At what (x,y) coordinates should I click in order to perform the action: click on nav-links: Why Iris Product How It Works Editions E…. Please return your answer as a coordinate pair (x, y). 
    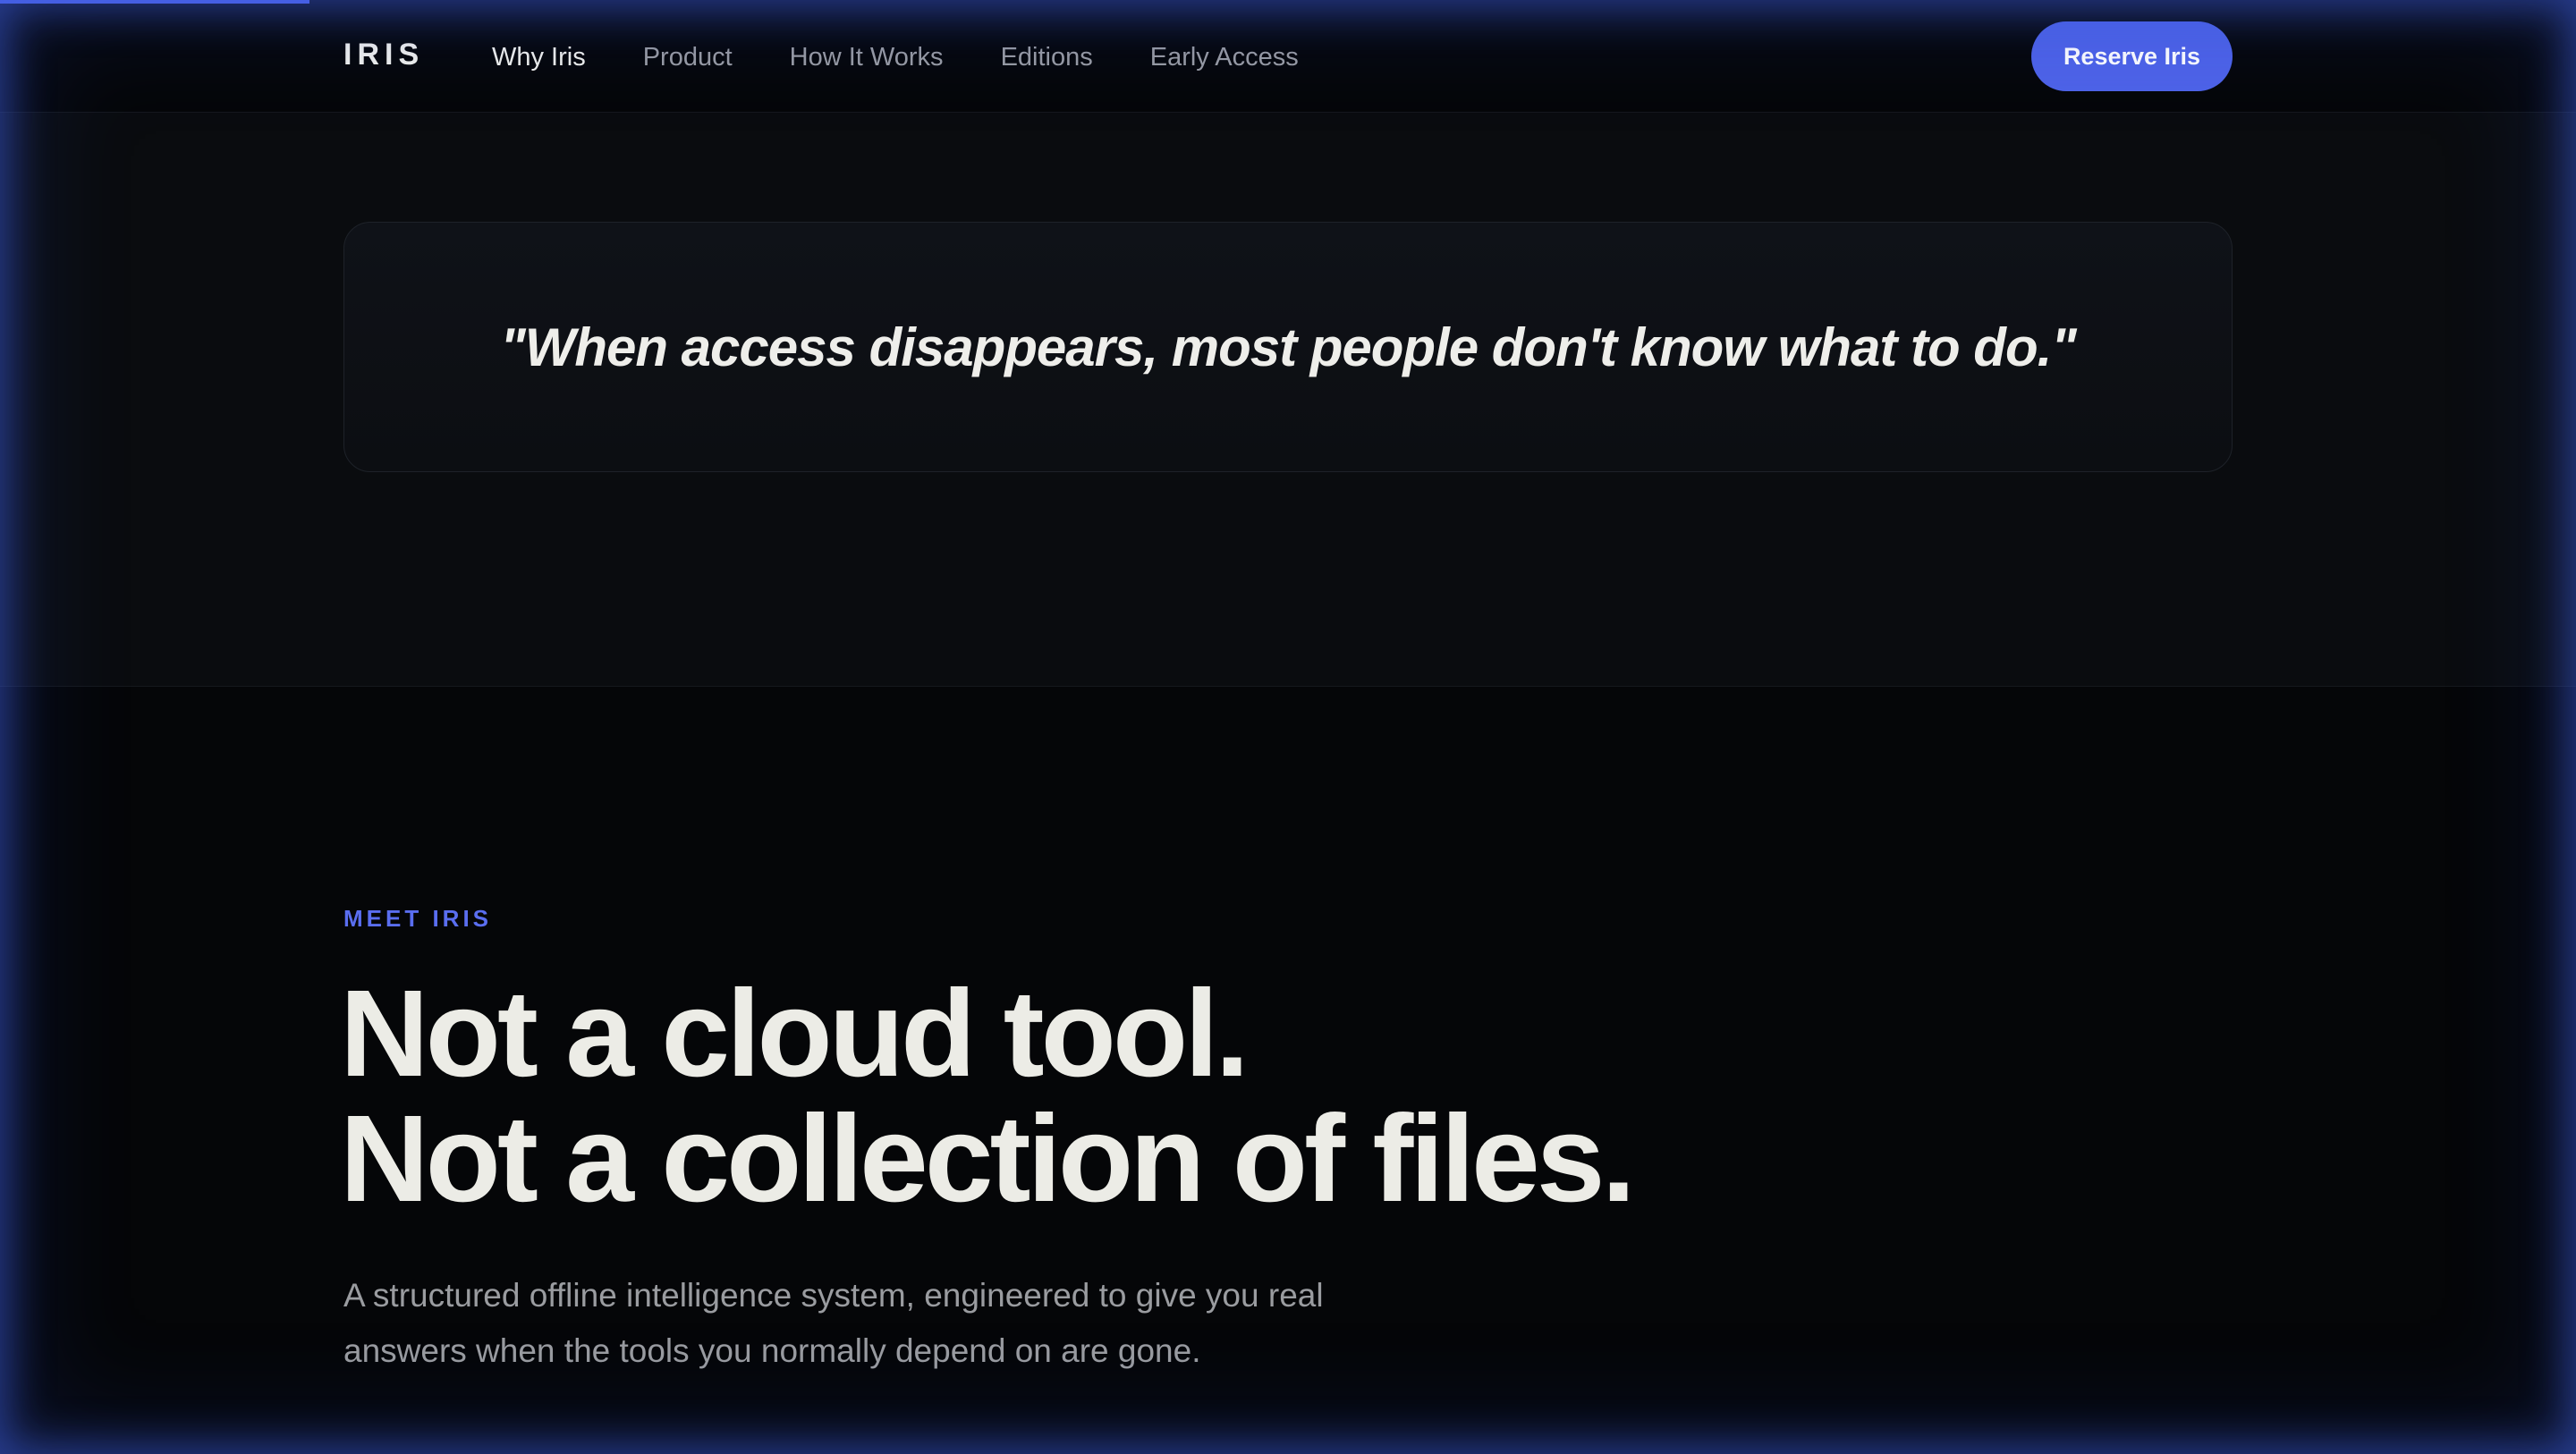
    Looking at the image, I should click on (895, 58).